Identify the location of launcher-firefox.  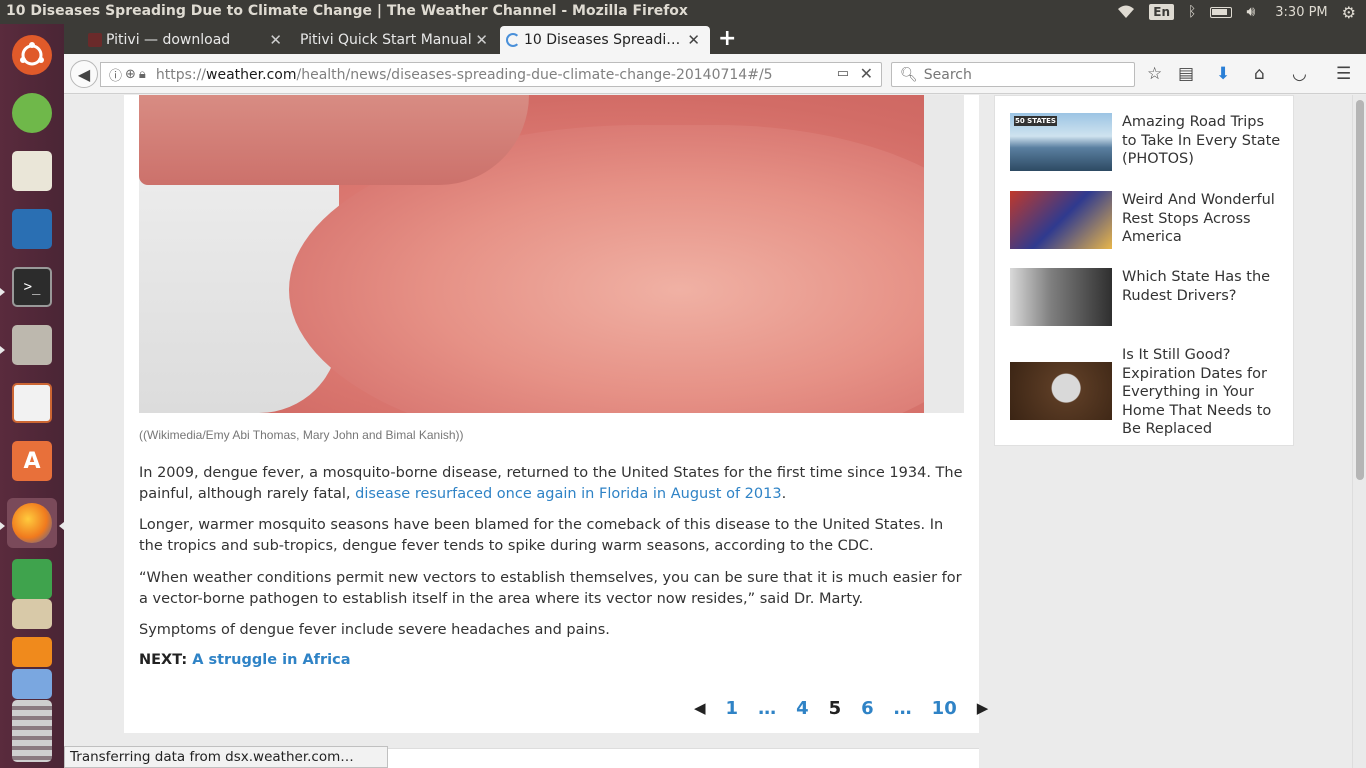
(32, 523).